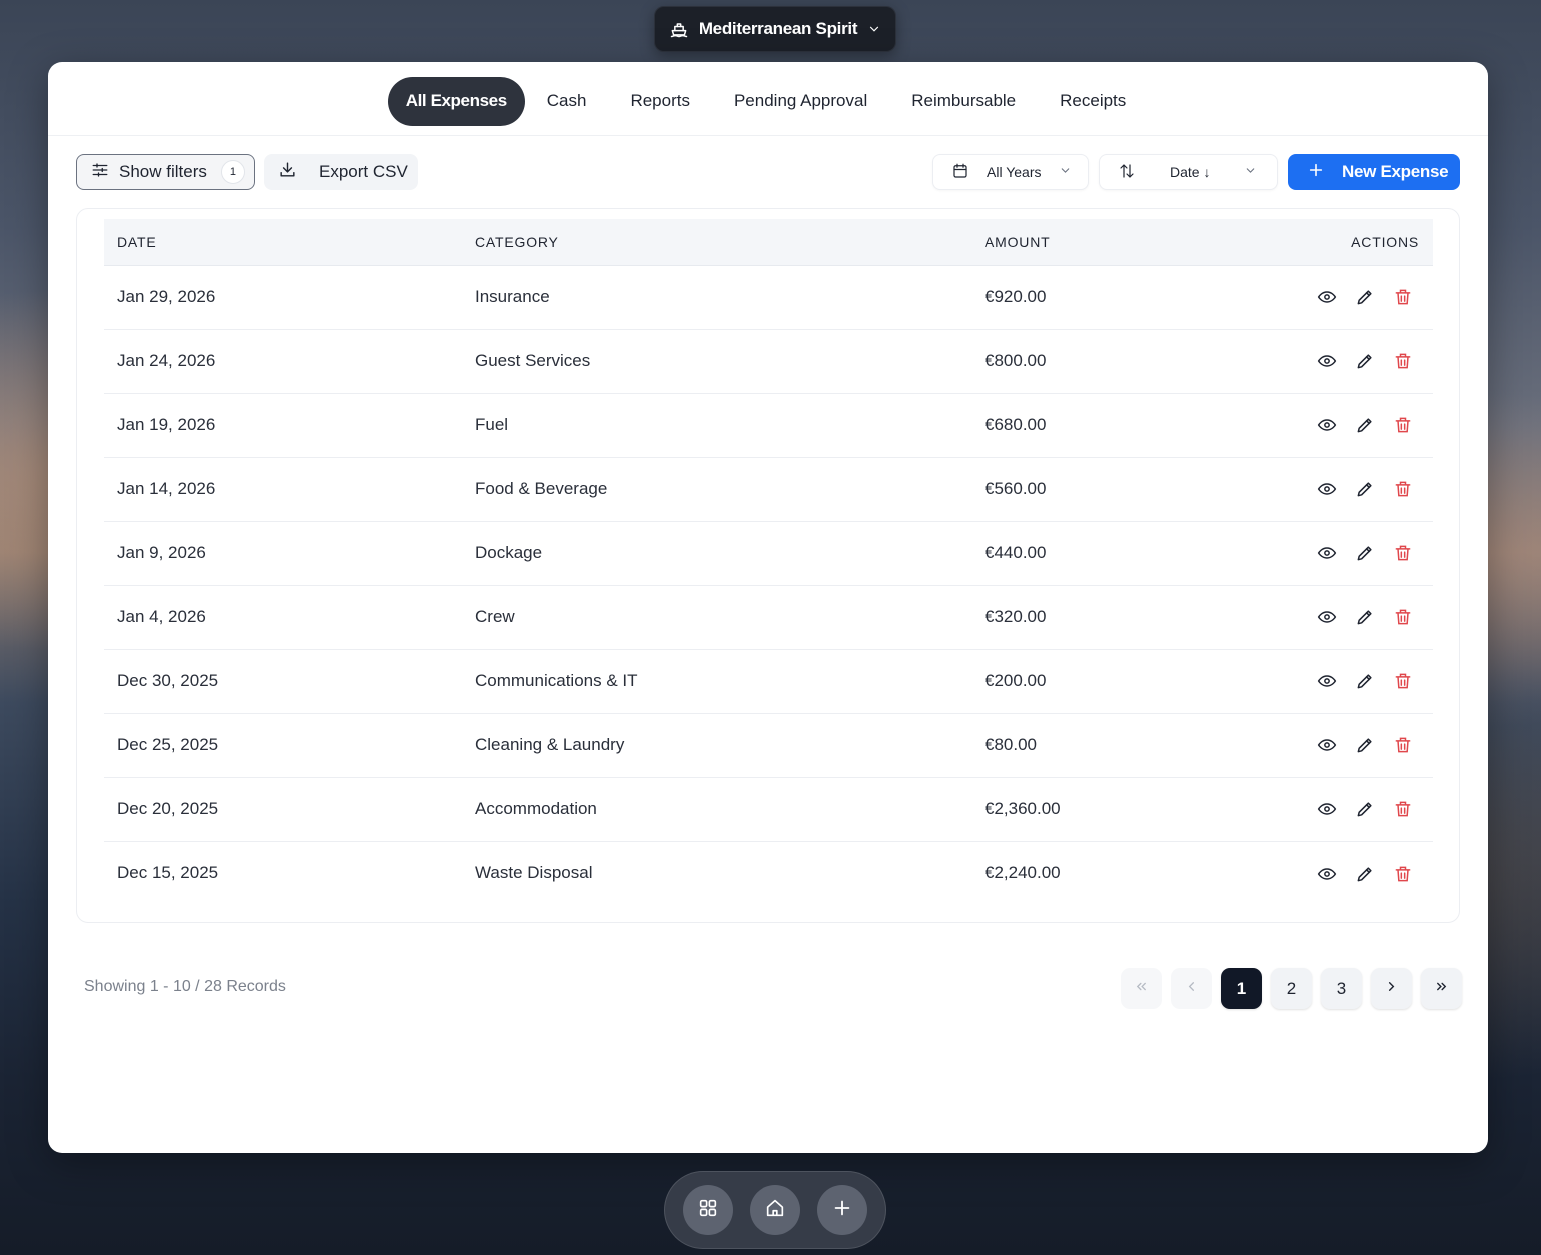  I want to click on vessel-picker: Mediterranean Spirit, so click(775, 29).